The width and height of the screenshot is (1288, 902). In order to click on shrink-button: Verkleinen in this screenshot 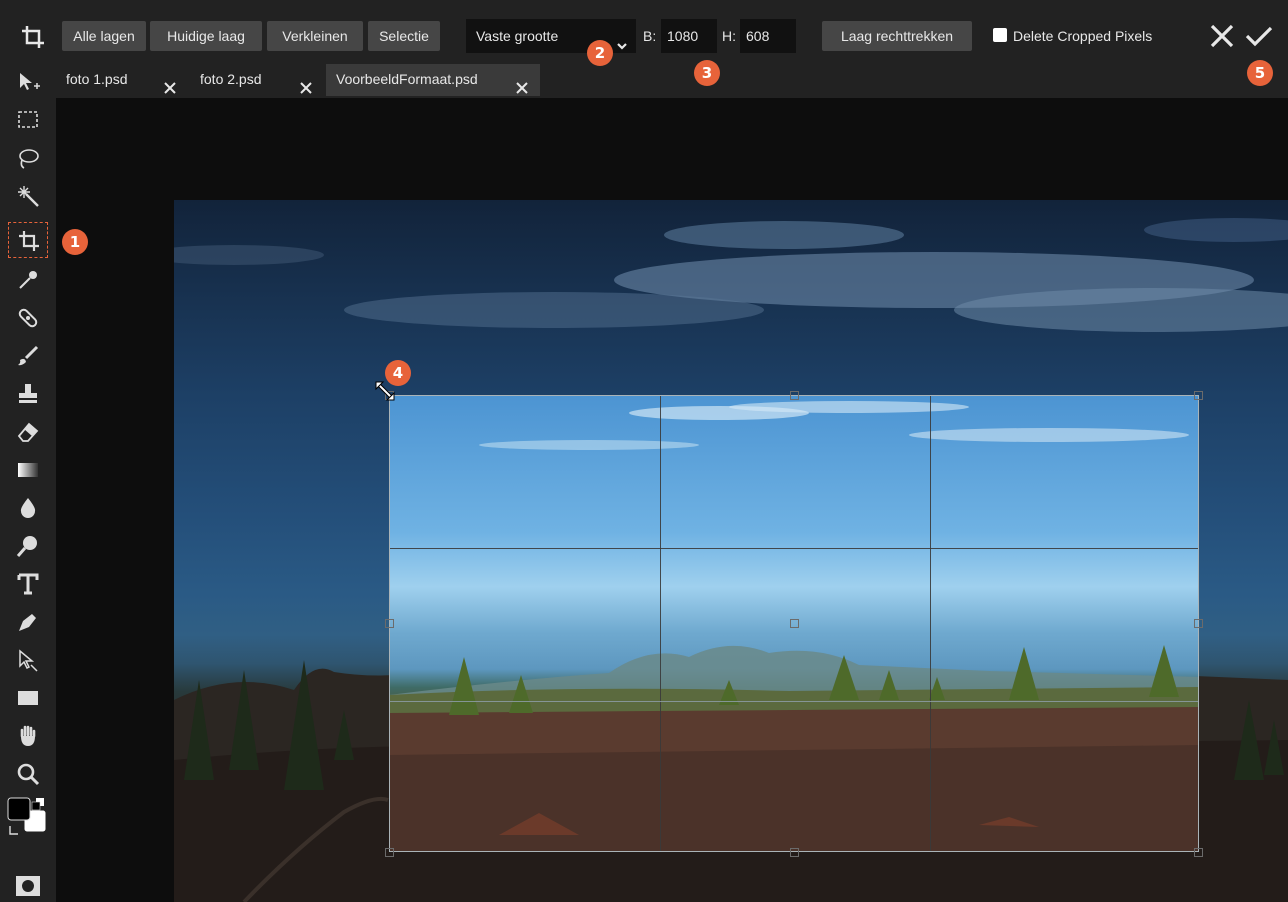, I will do `click(315, 36)`.